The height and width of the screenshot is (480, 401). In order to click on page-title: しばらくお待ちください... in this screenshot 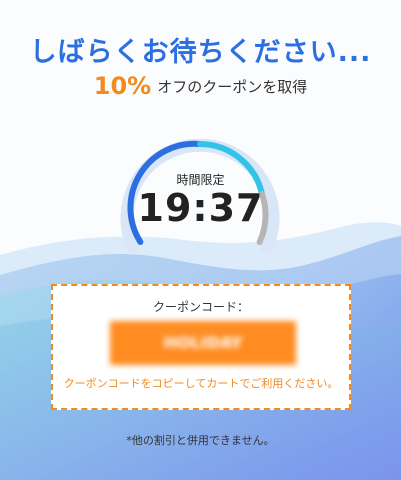, I will do `click(200, 52)`.